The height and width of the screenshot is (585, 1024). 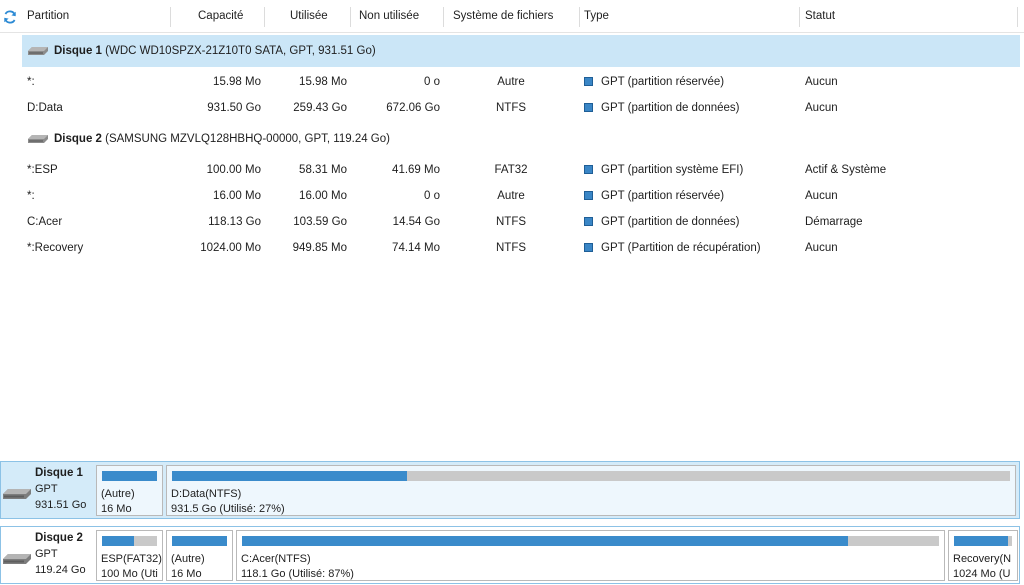 What do you see at coordinates (118, 494) in the screenshot?
I see `partition-block-label: (Autre)` at bounding box center [118, 494].